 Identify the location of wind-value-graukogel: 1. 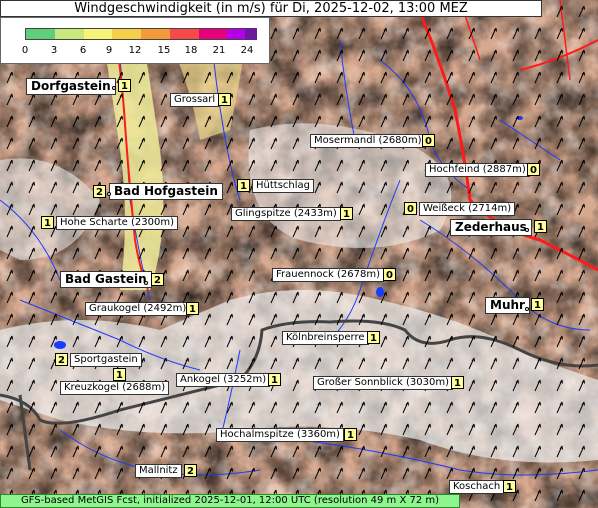
(192, 308).